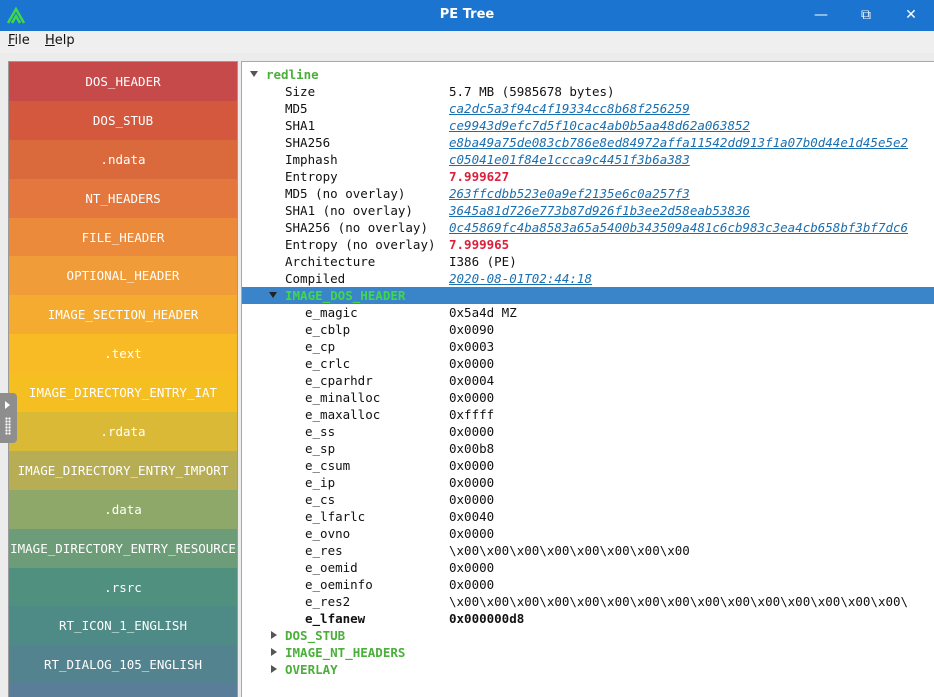  Describe the element at coordinates (345, 295) in the screenshot. I see `node-key: IMAGE_DOS_HEADER` at that location.